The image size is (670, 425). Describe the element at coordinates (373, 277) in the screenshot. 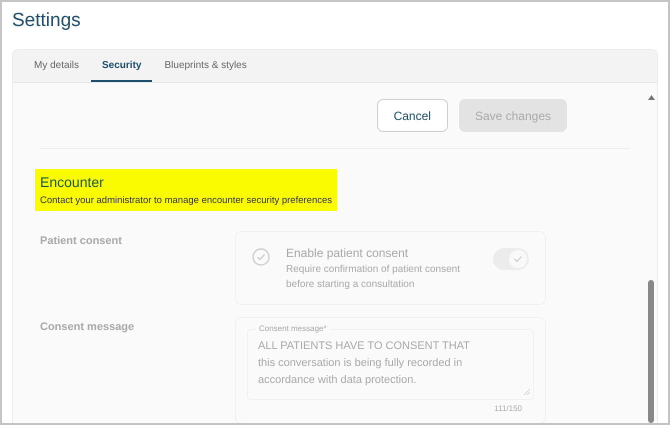

I see `setting-description: Require confirmation of patient consent before starting a consultation` at that location.